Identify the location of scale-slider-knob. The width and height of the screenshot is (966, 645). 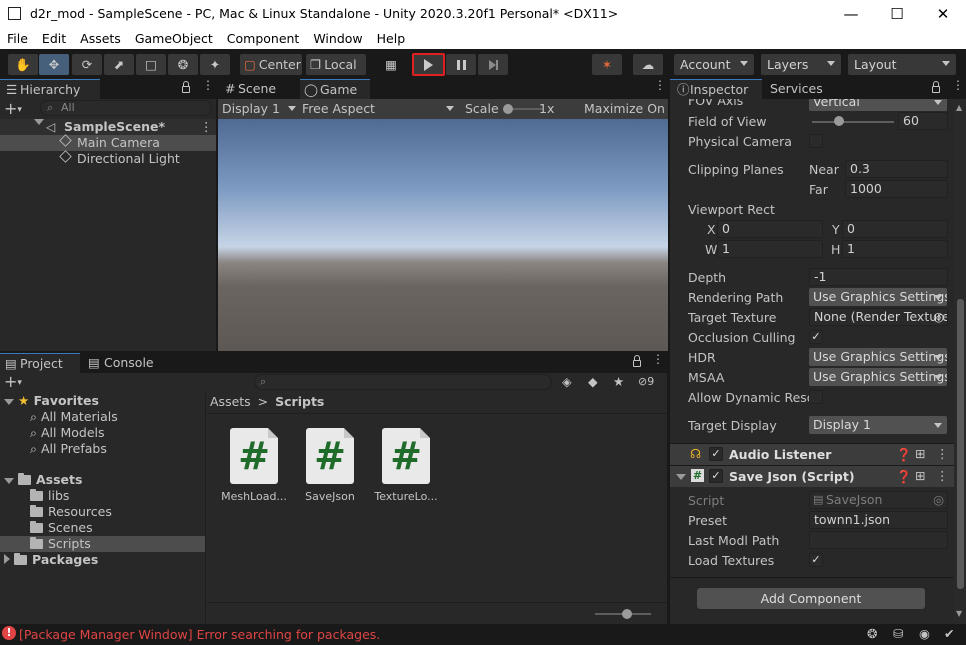
(508, 109).